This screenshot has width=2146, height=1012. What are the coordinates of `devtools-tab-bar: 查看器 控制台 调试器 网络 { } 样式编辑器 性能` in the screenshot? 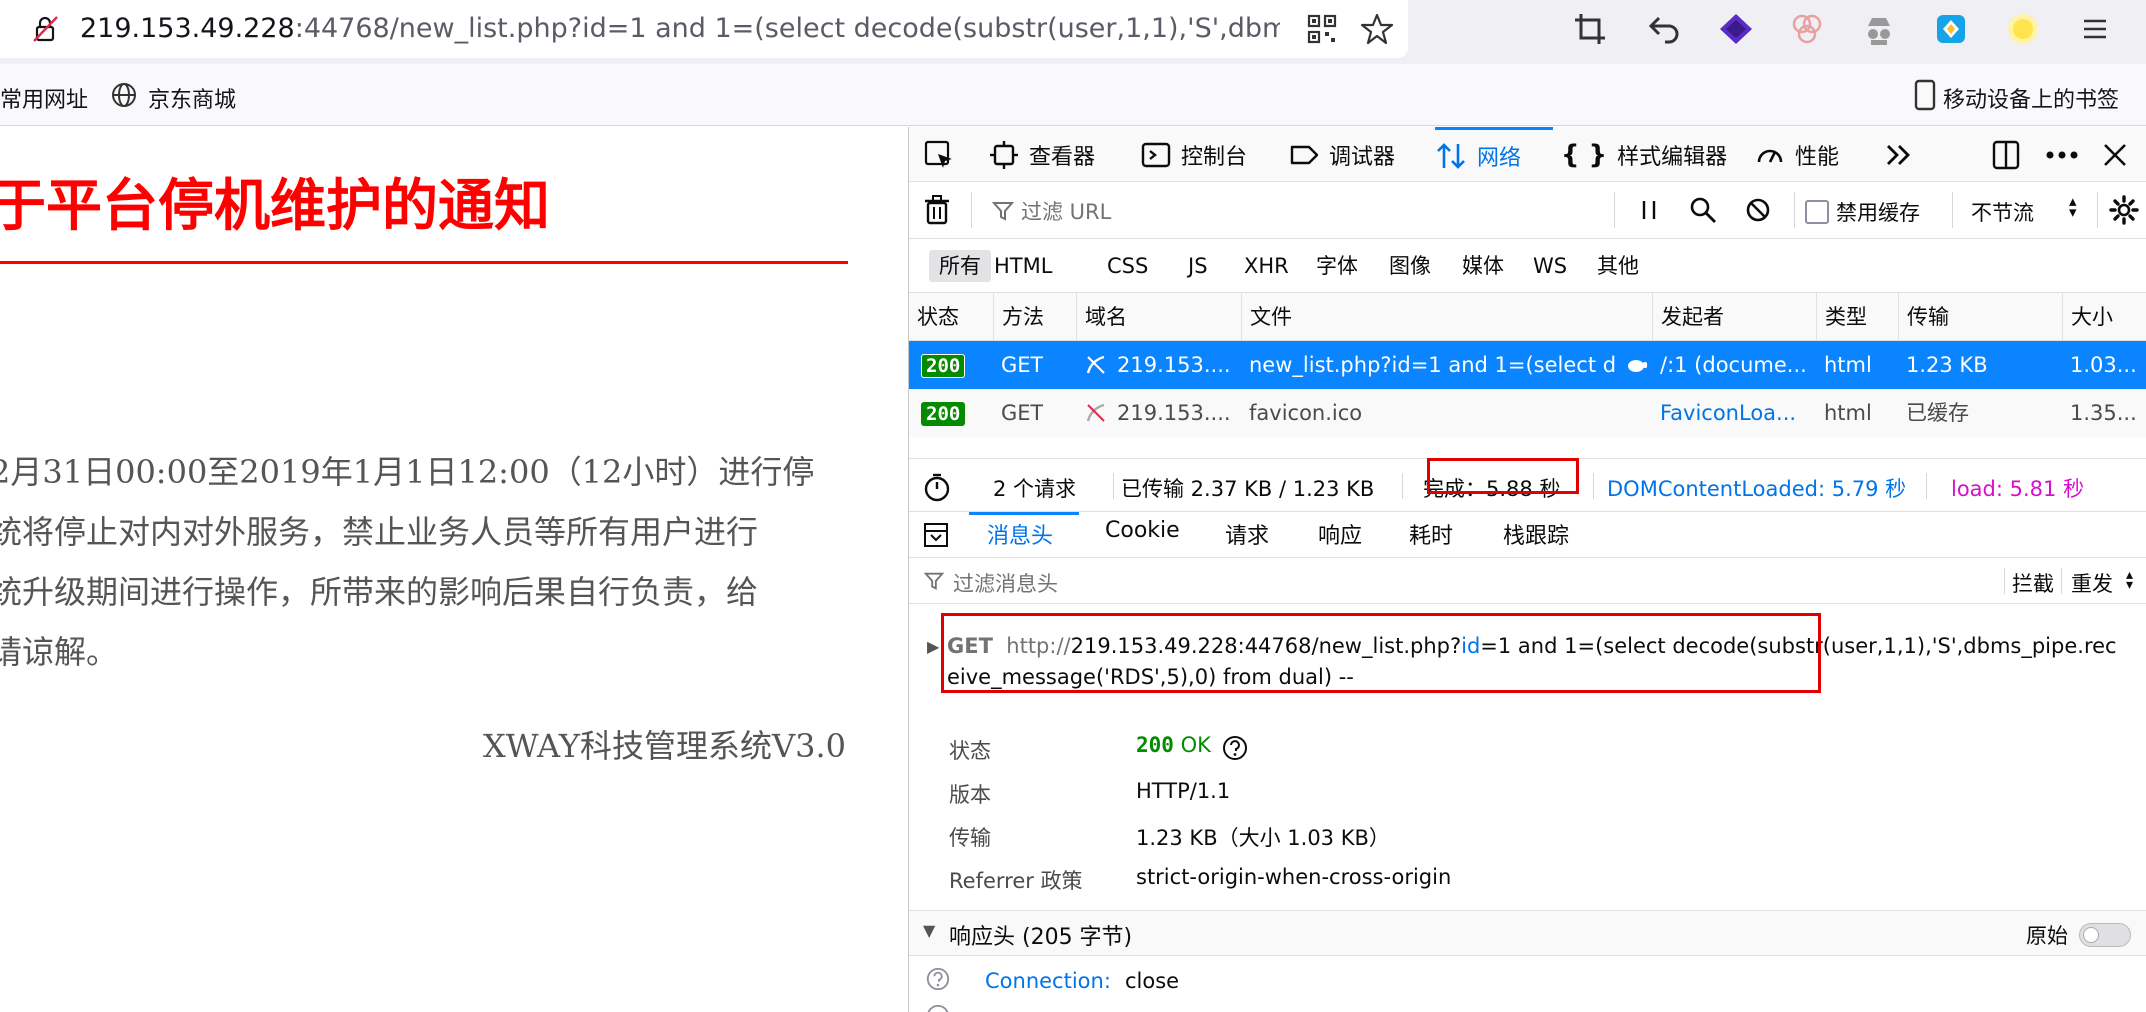 It's located at (1527, 154).